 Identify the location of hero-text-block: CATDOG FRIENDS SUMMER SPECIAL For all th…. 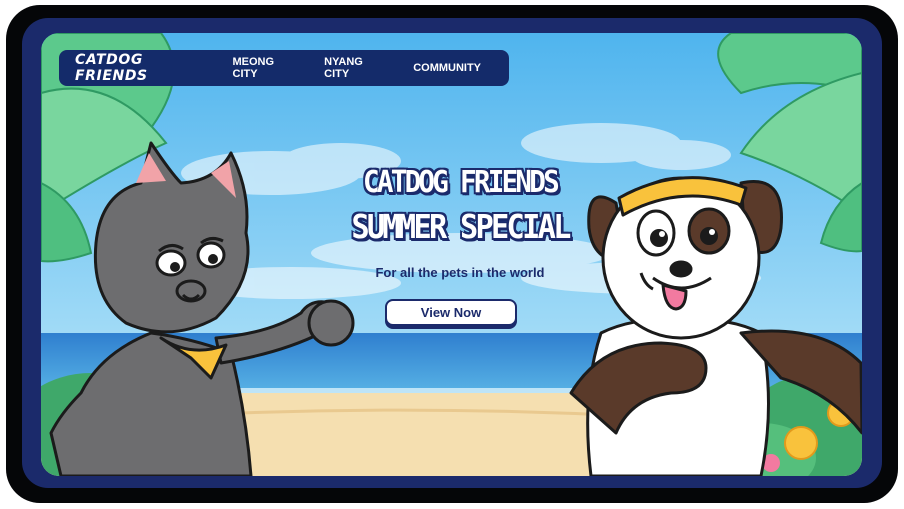
(460, 222).